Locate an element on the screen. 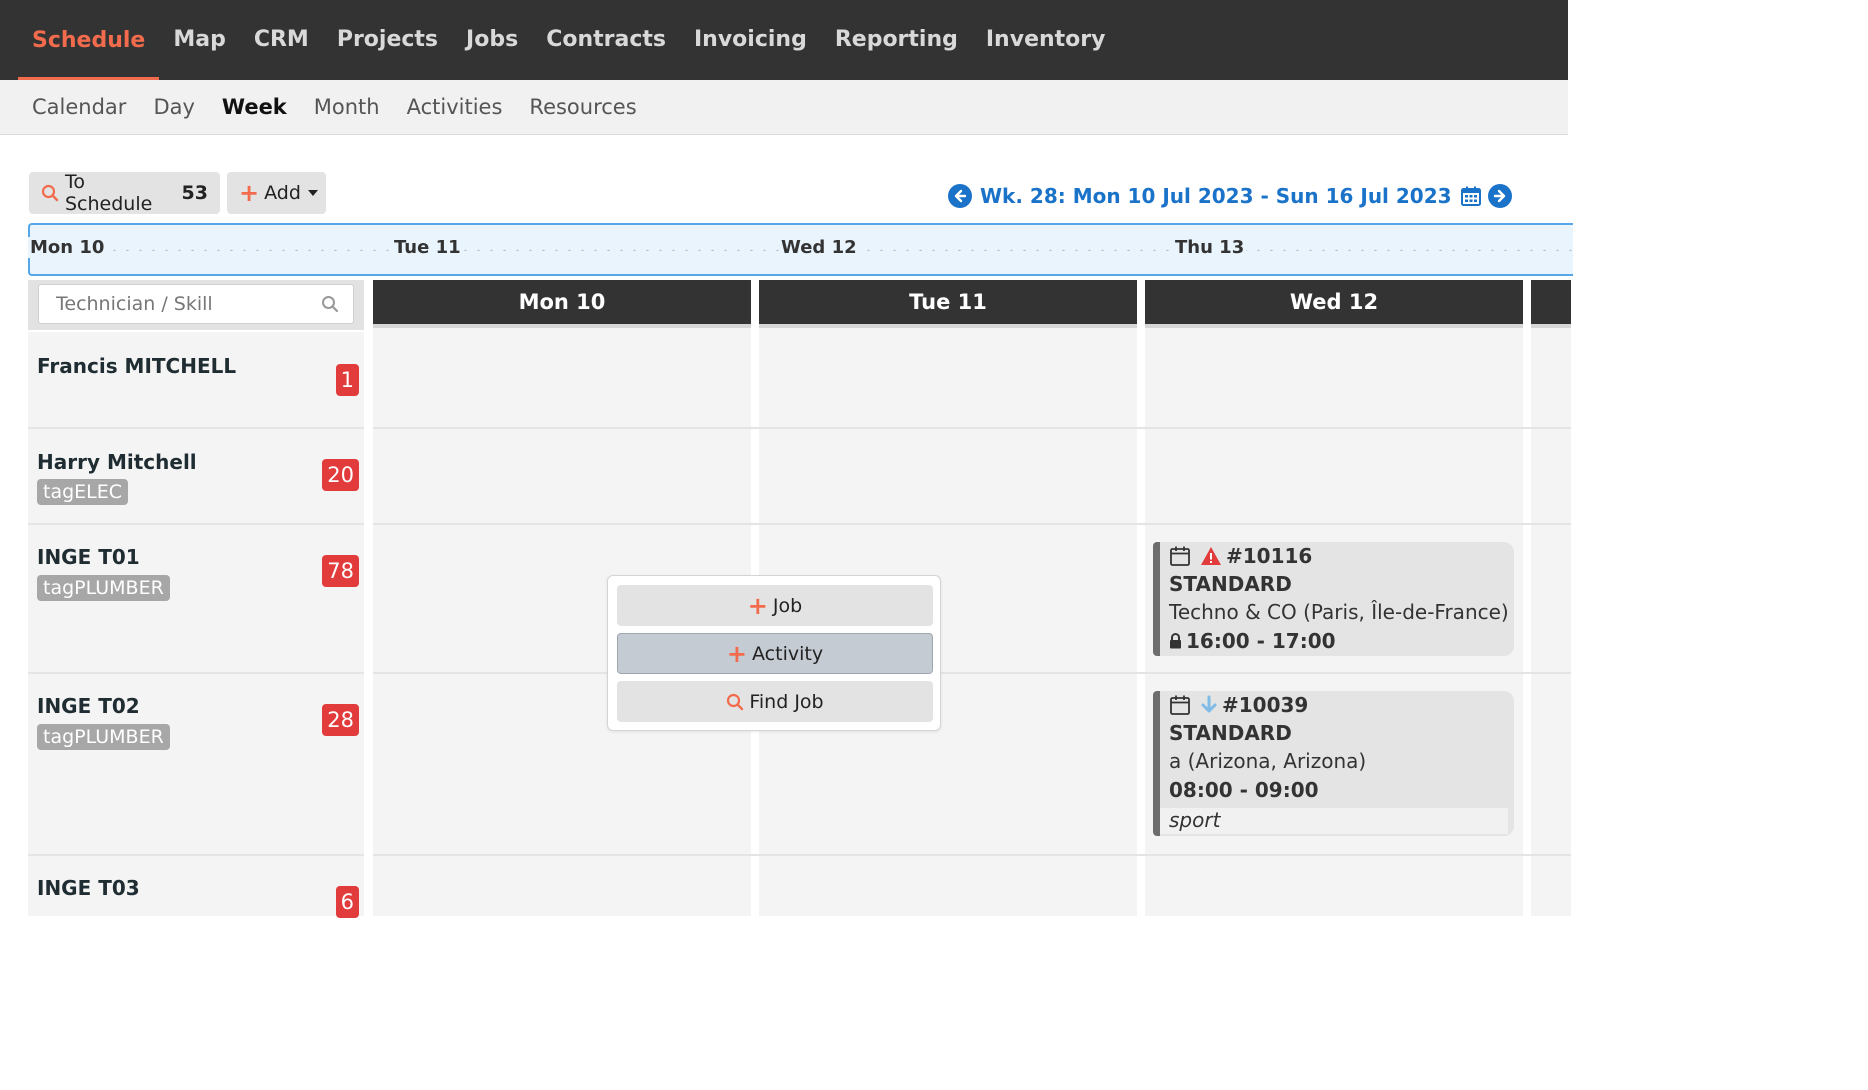 Image resolution: width=1868 pixels, height=1090 pixels. job-number: #10116 is located at coordinates (1269, 556).